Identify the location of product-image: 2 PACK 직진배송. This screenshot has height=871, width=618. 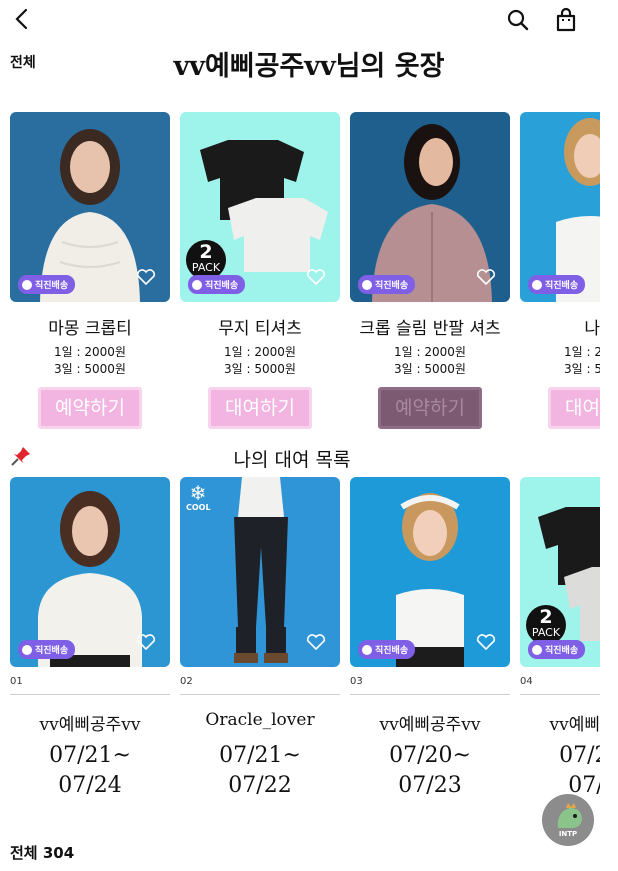
(260, 207).